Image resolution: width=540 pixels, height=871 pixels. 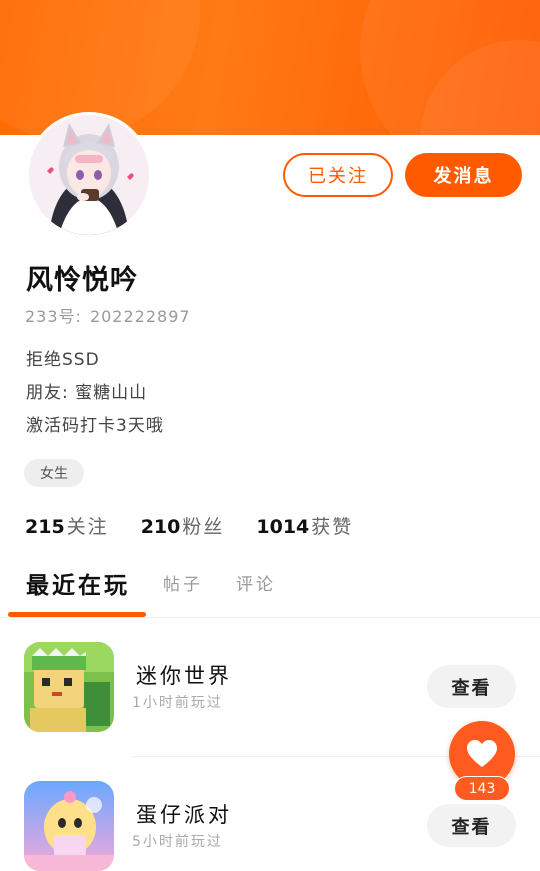 I want to click on tab-recently-played: 最近在玩, so click(x=78, y=583).